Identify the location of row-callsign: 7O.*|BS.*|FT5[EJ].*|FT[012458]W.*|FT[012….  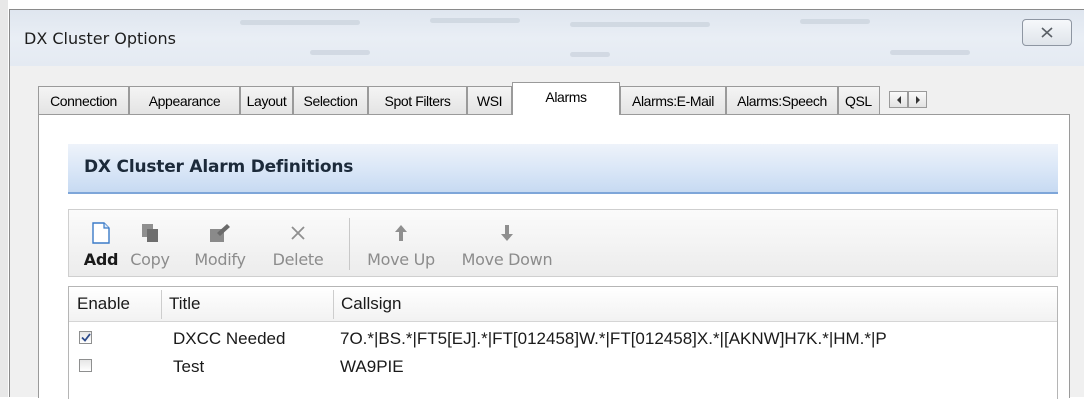
(613, 338).